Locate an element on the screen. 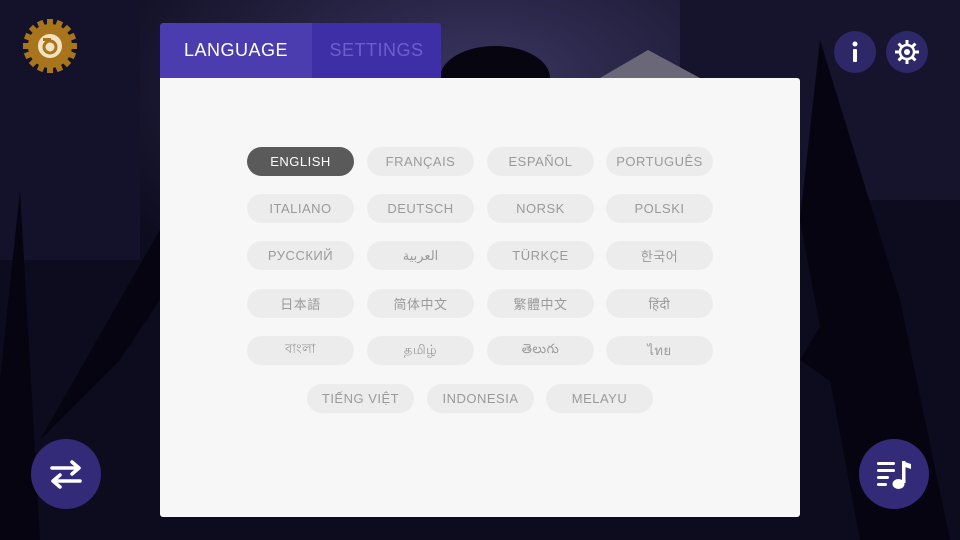 This screenshot has width=960, height=540. language-option-french: FRANÇAIS is located at coordinates (420, 161).